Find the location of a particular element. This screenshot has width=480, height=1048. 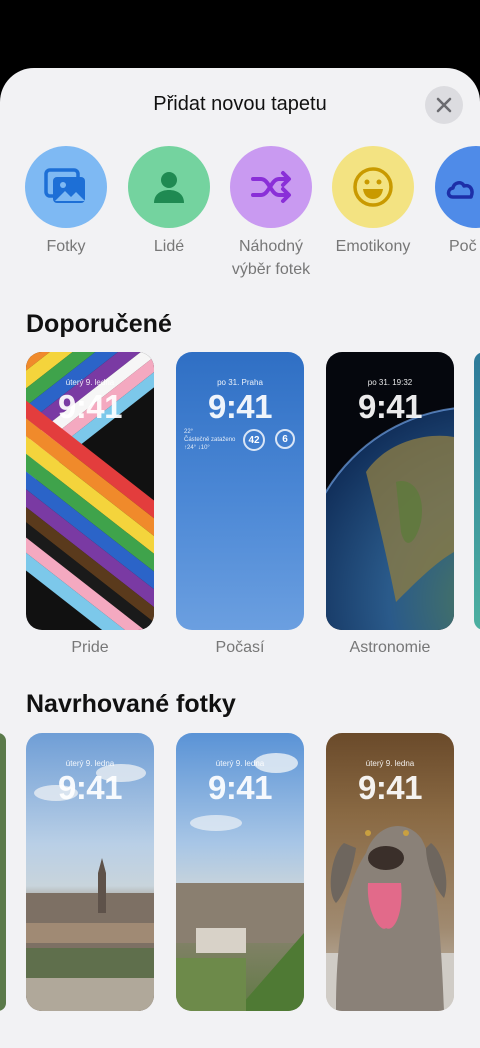

weather-ring-uv: 6 is located at coordinates (285, 439).